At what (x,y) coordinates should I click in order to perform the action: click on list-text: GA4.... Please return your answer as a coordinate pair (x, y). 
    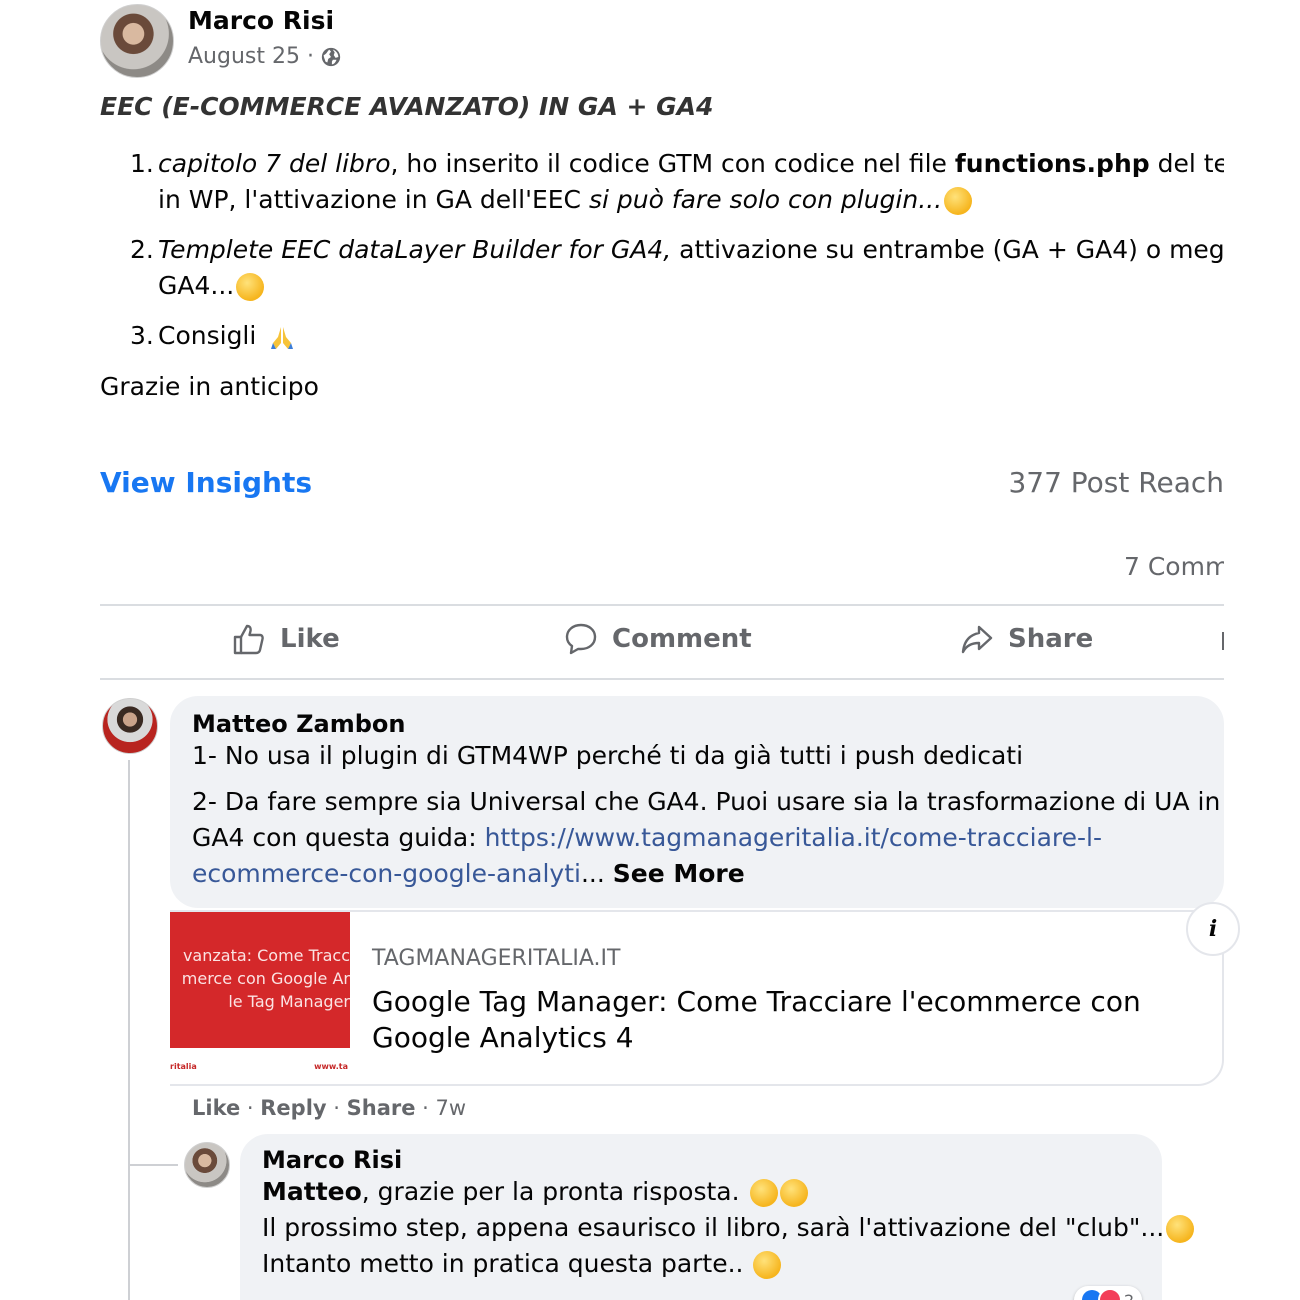
    Looking at the image, I should click on (196, 285).